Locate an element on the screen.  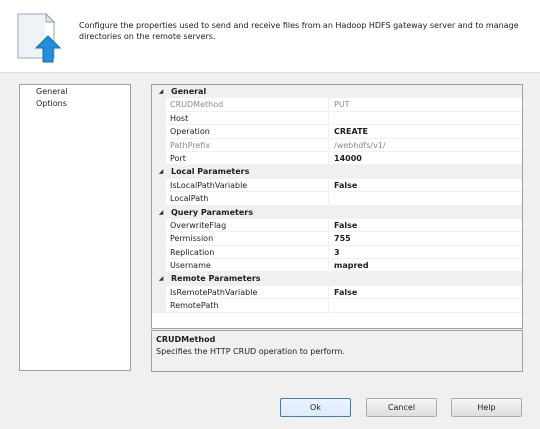
property-row-host: Host is located at coordinates (337, 118).